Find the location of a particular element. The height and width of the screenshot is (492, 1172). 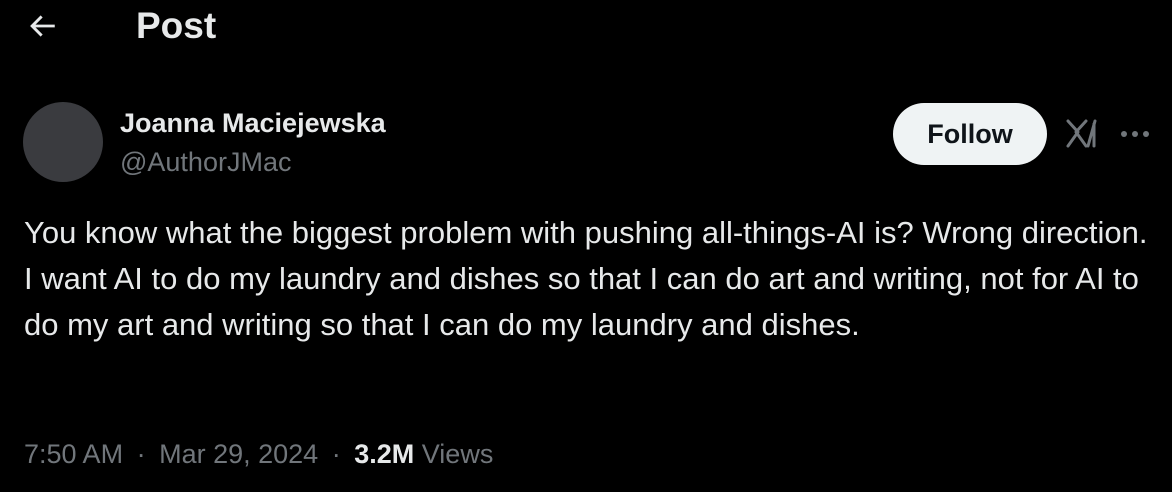

tweet-meta: 7:50 AM · Mar 29, 2024 · 3.2M Views is located at coordinates (258, 454).